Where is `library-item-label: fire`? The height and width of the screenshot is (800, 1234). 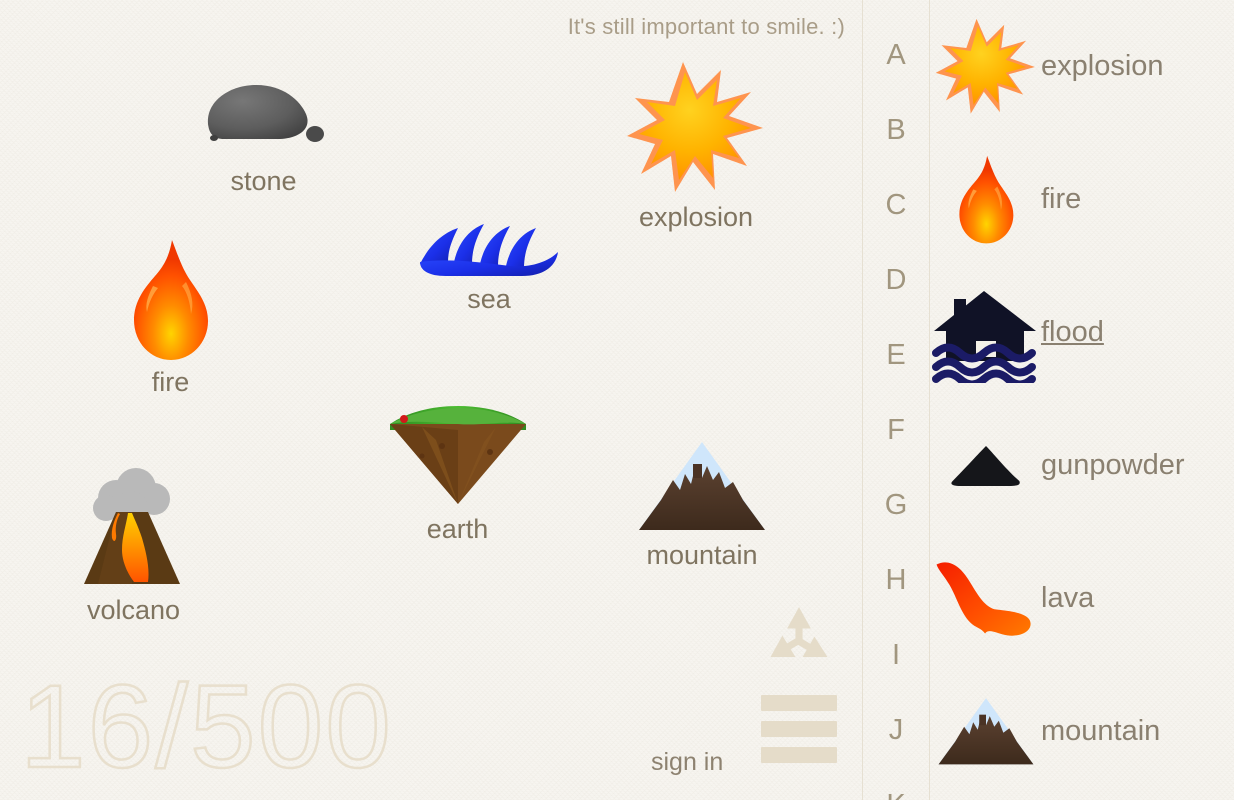
library-item-label: fire is located at coordinates (1061, 199).